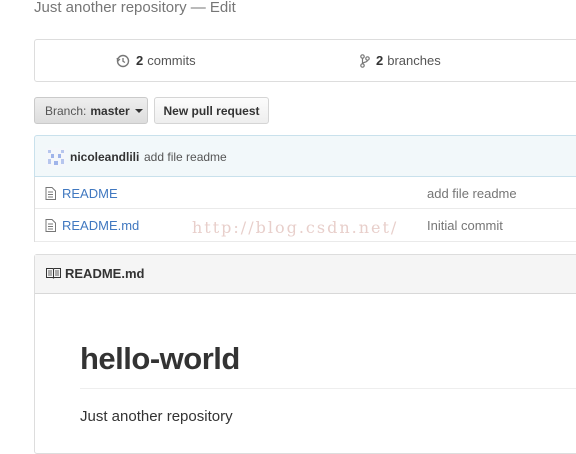  I want to click on watermark: http://blog.csdn.net/, so click(295, 227).